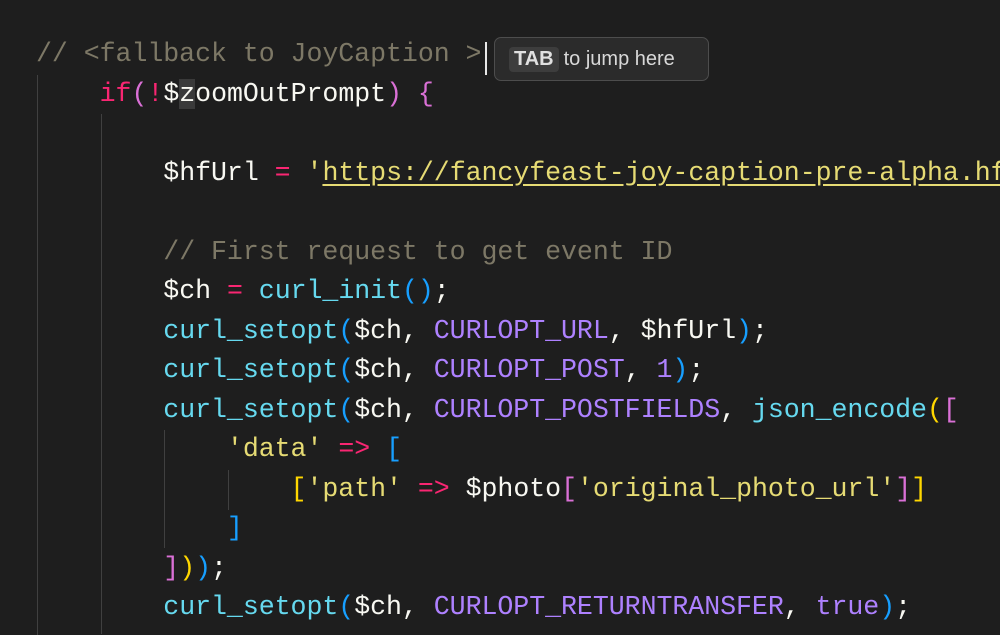 The image size is (1000, 635). I want to click on code-token: CURLOPT_POST, so click(529, 370).